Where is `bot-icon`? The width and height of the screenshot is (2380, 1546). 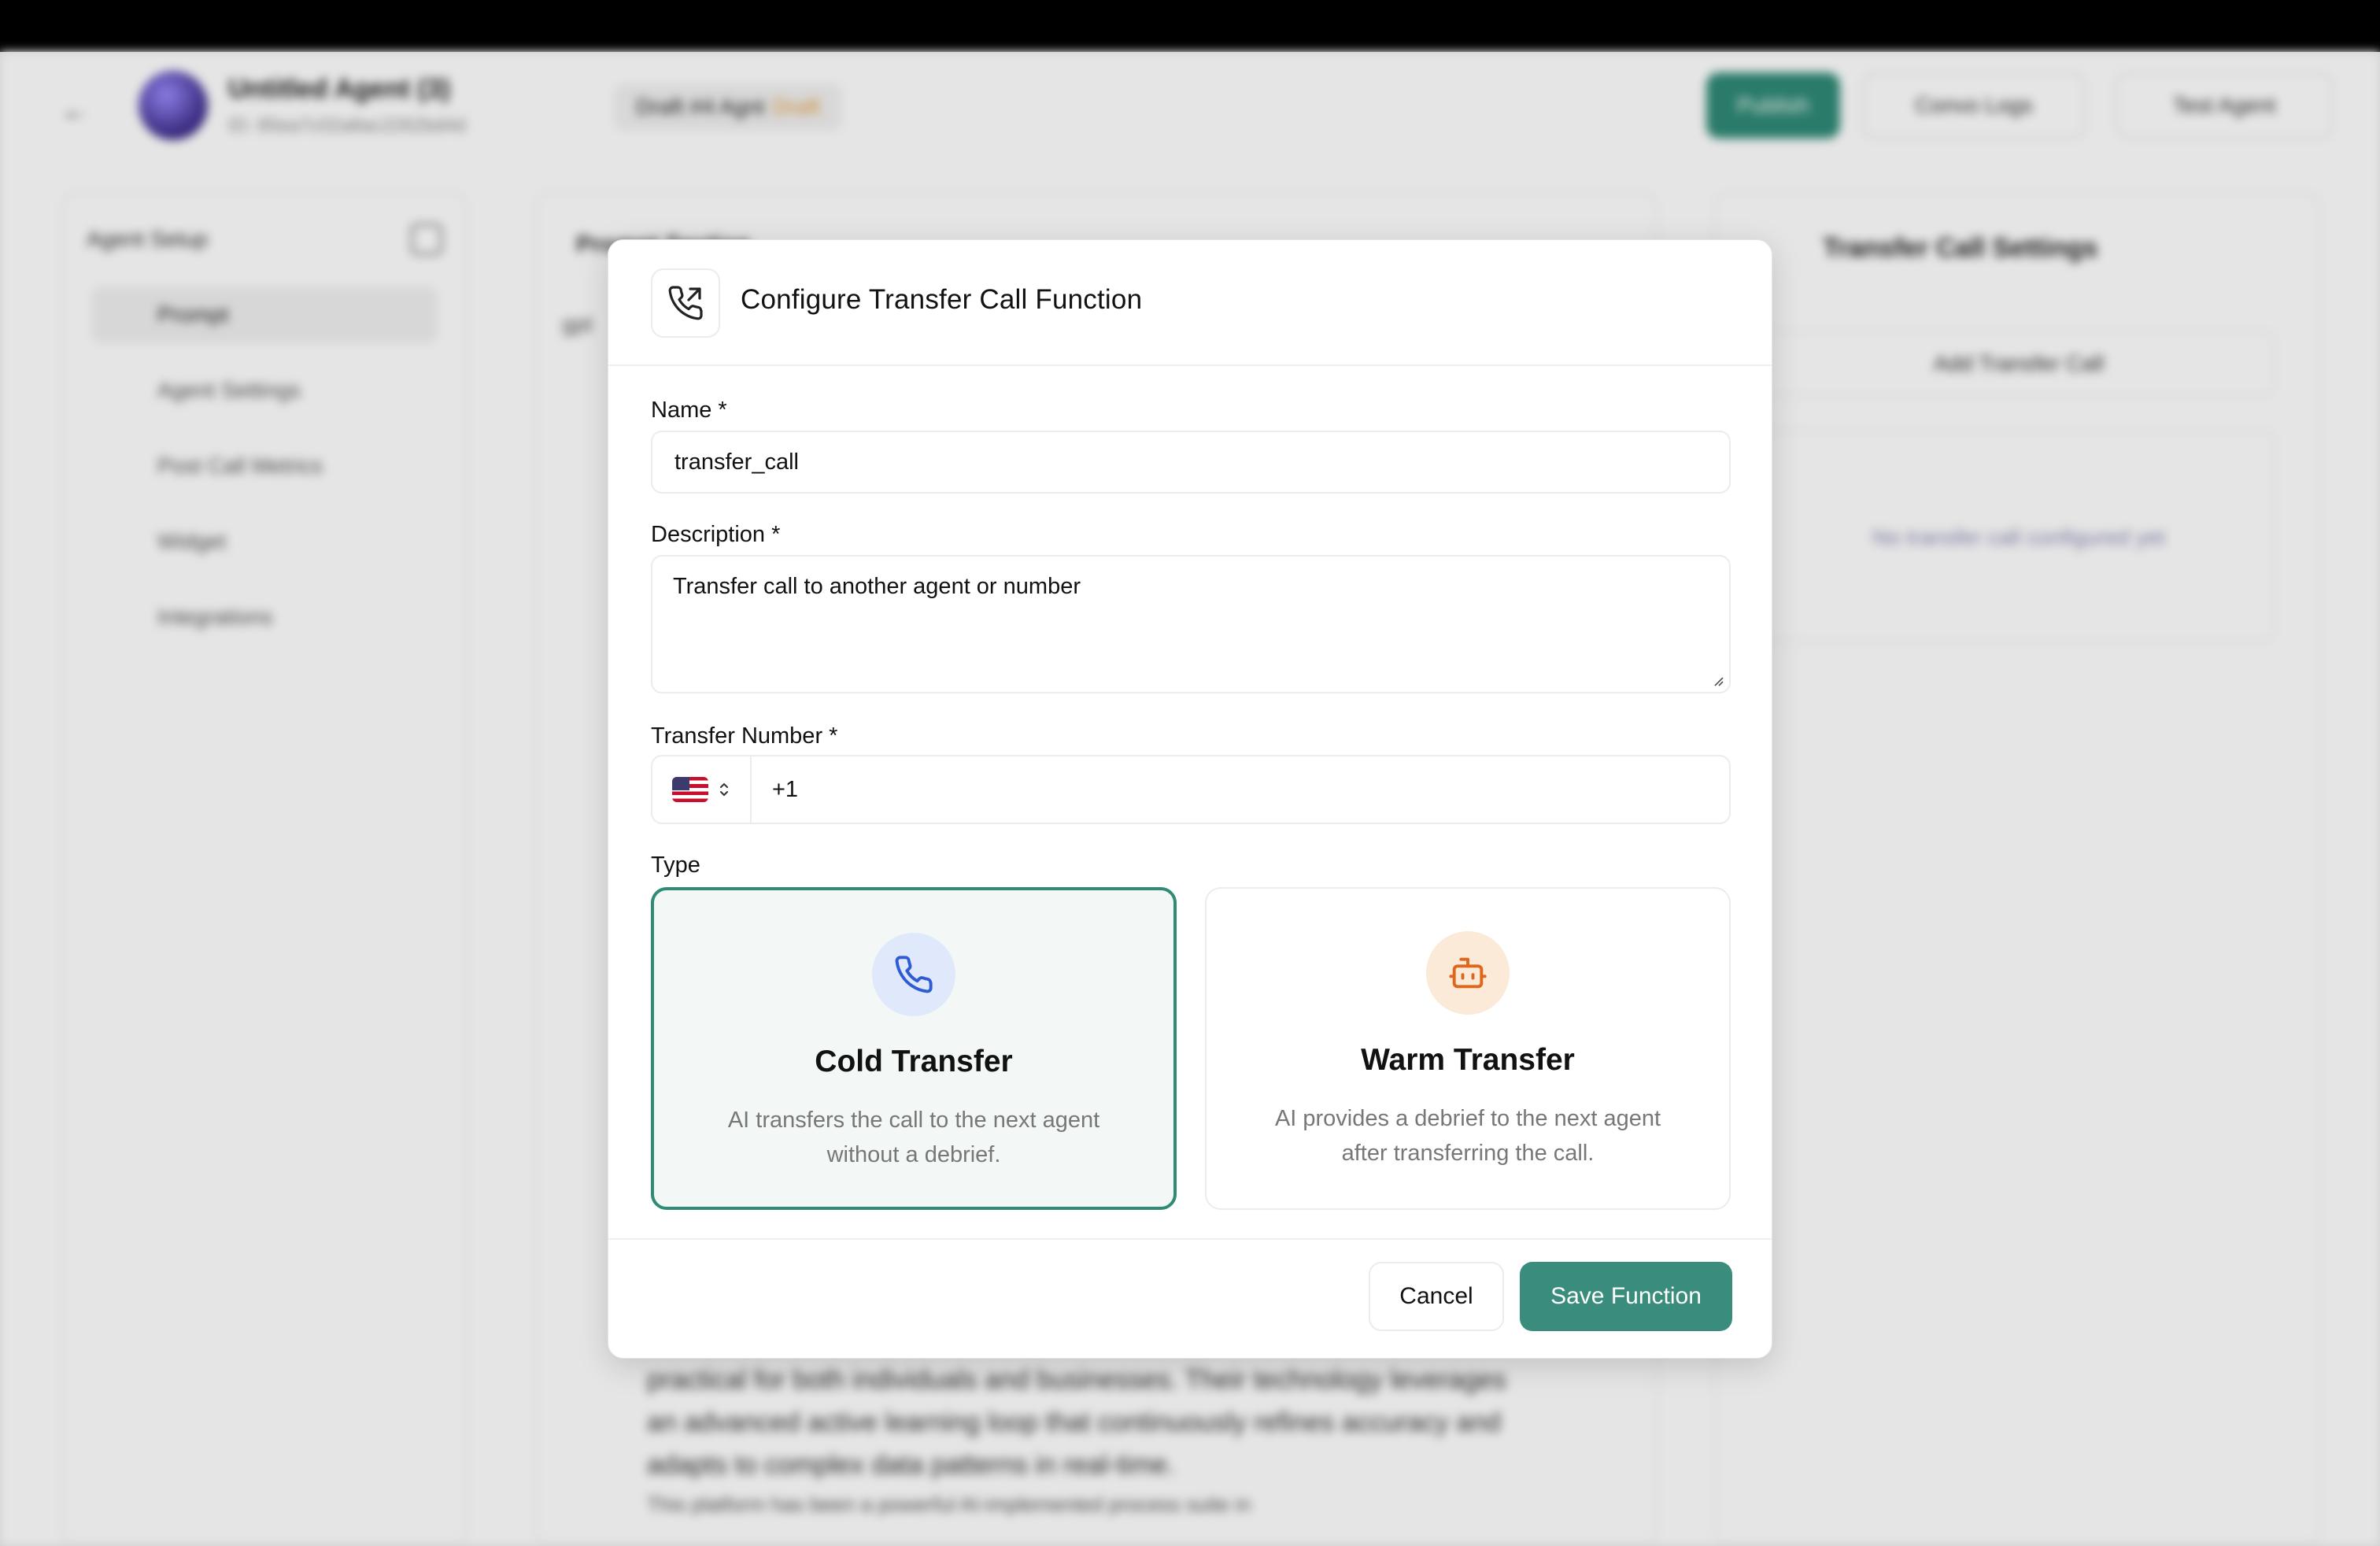 bot-icon is located at coordinates (1468, 973).